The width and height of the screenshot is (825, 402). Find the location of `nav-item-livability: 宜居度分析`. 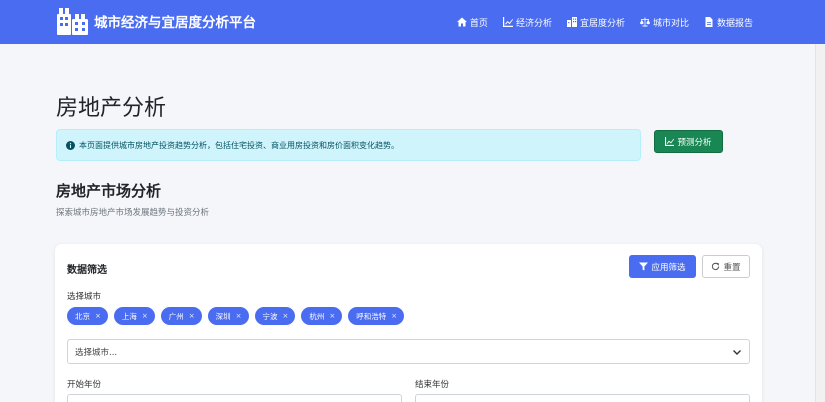

nav-item-livability: 宜居度分析 is located at coordinates (595, 22).